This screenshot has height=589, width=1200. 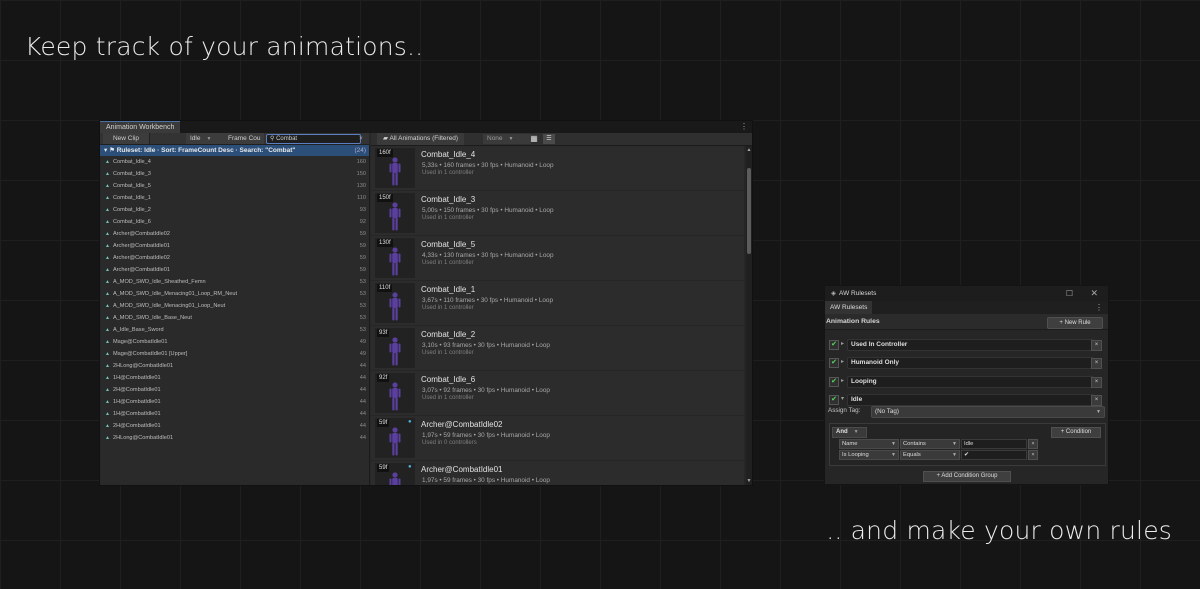 I want to click on chevron-down-icon: ▾, so click(x=842, y=399).